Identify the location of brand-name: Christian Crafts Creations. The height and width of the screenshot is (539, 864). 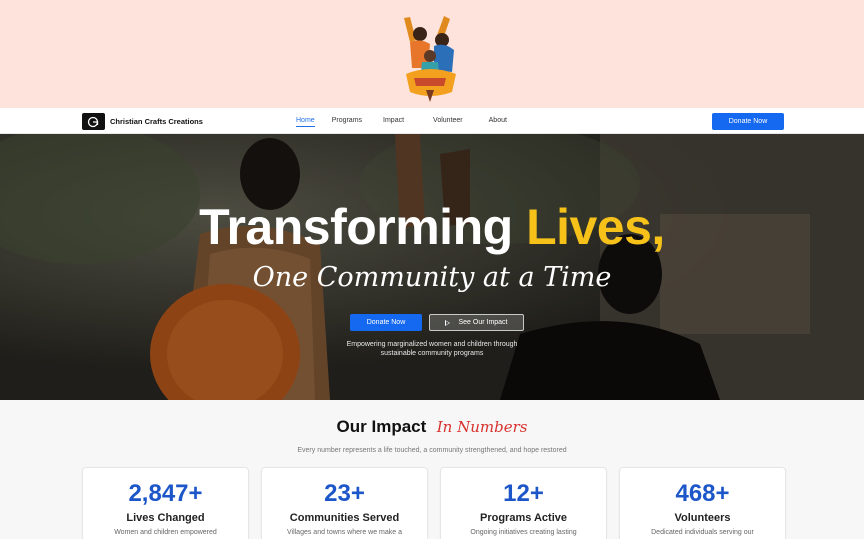
(156, 121).